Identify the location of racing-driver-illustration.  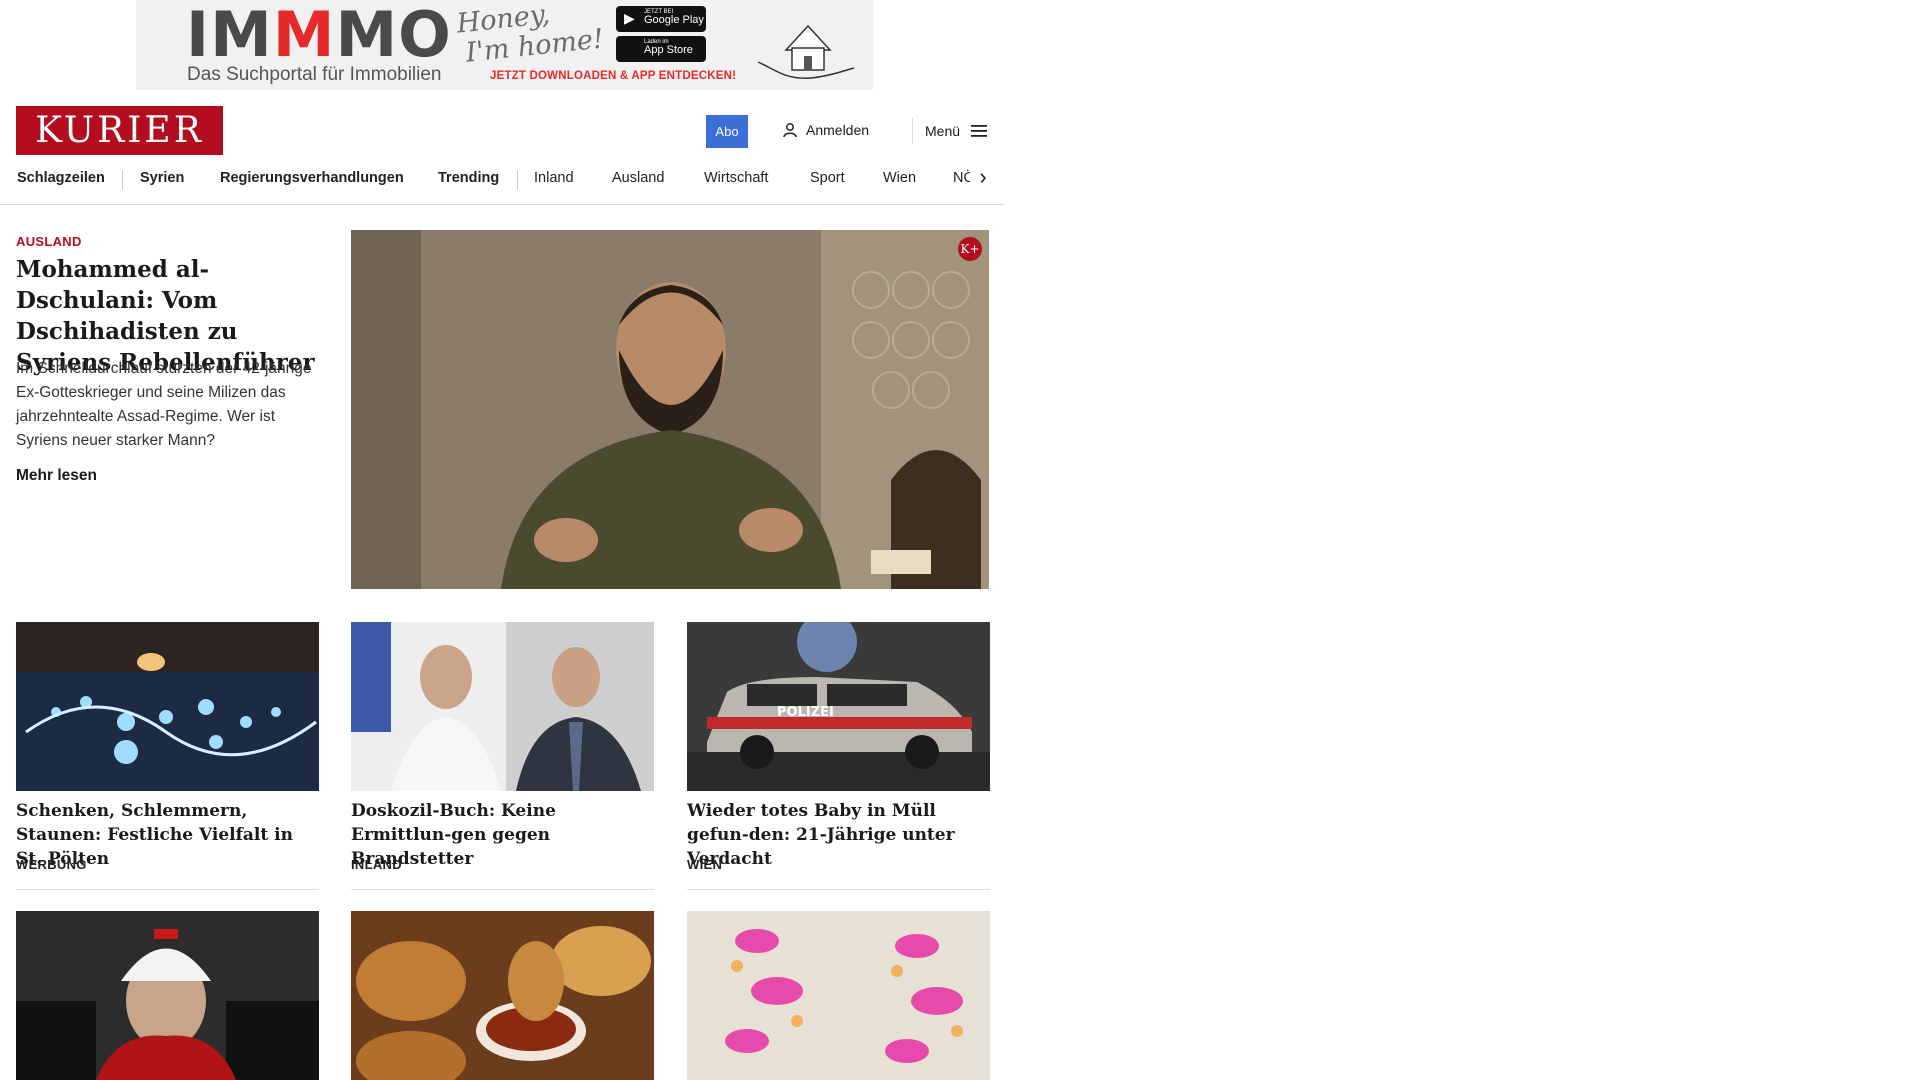
(167, 995).